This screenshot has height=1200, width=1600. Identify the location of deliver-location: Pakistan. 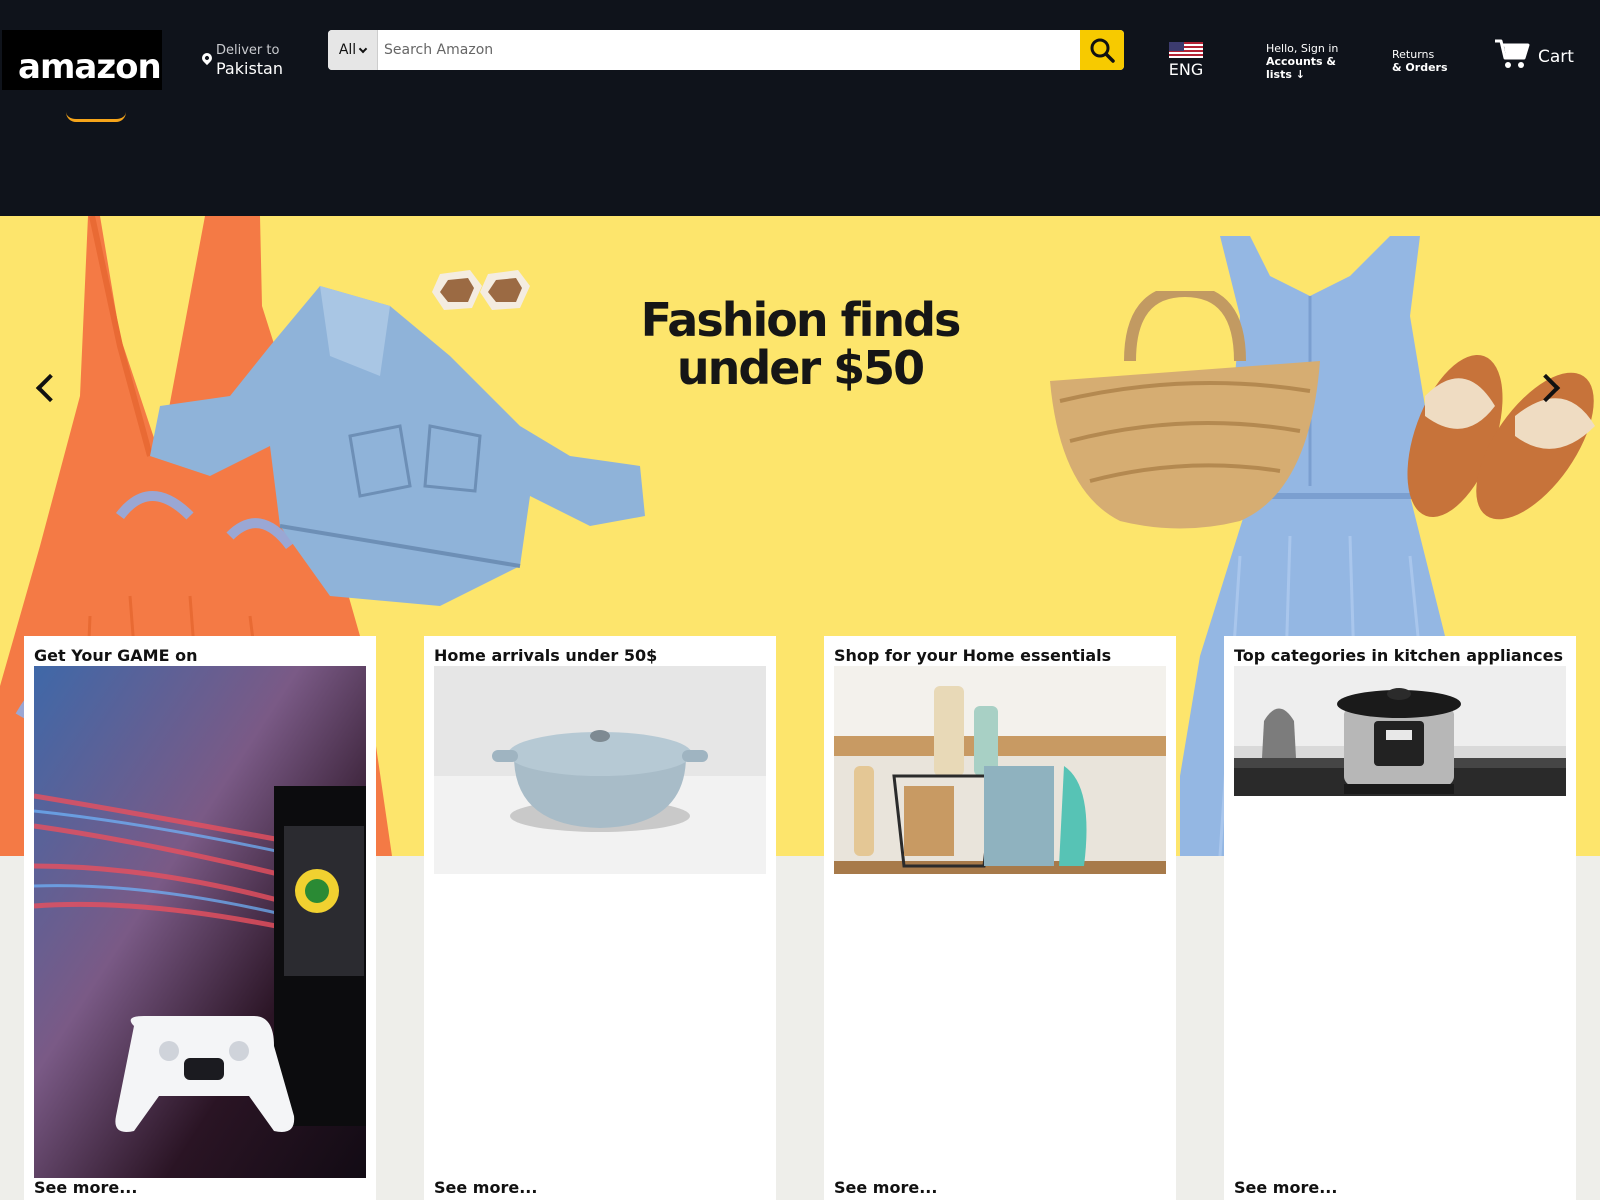
(249, 68).